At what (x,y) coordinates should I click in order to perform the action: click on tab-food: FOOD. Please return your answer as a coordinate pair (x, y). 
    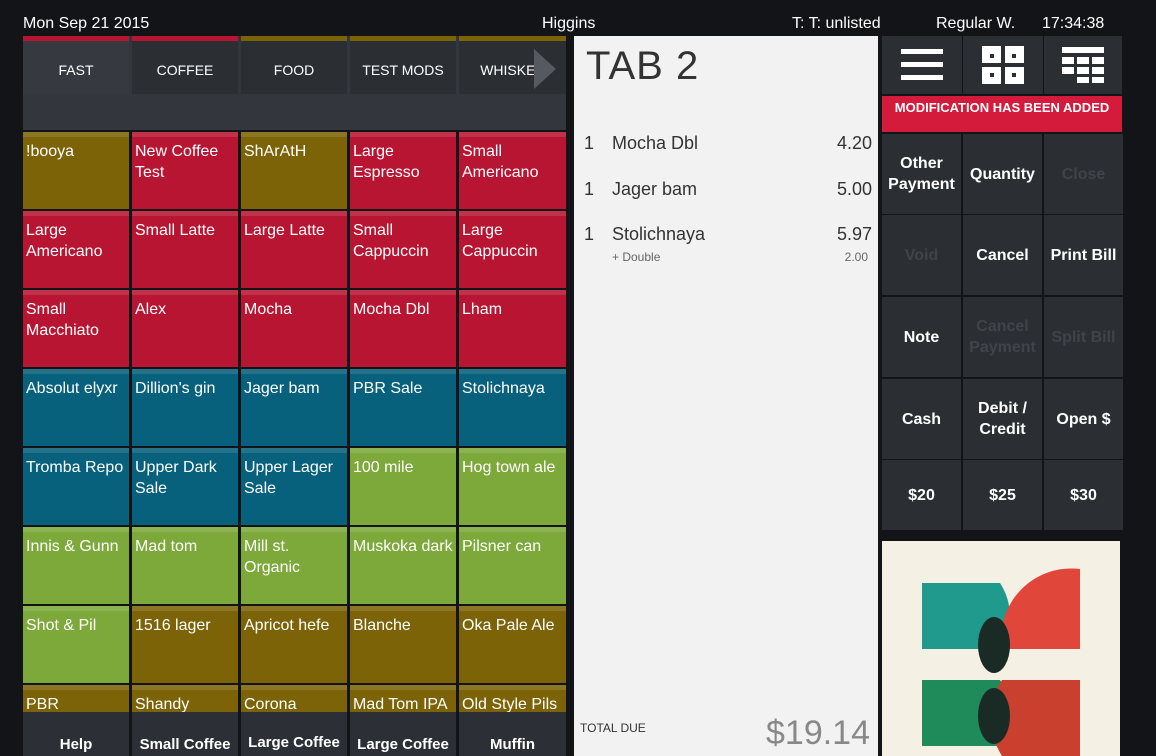
    Looking at the image, I should click on (294, 65).